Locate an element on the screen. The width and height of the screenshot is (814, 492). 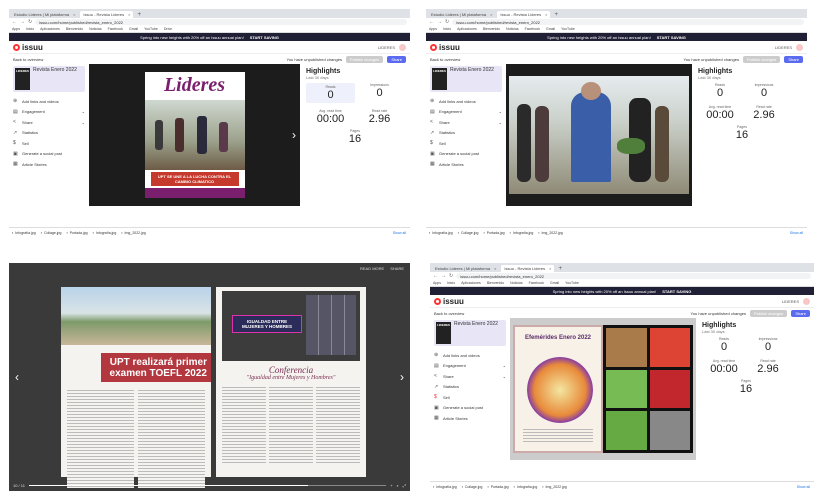
menu-sell: $ Sell is located at coordinates (470, 397).